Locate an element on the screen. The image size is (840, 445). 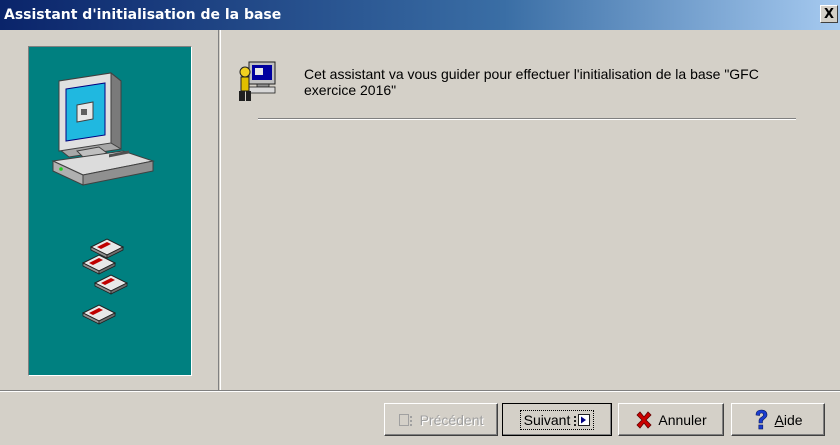
cancel-button: Annuler is located at coordinates (671, 419).